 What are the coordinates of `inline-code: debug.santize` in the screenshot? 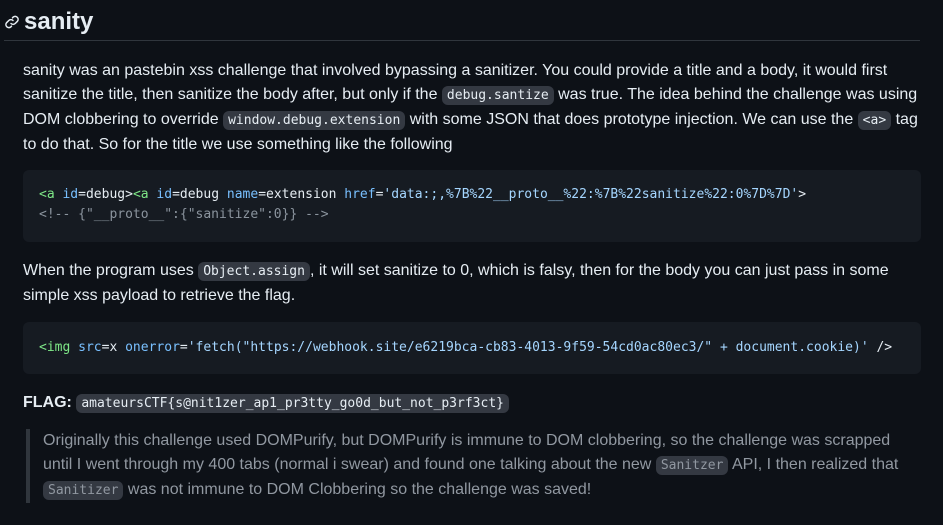 It's located at (497, 95).